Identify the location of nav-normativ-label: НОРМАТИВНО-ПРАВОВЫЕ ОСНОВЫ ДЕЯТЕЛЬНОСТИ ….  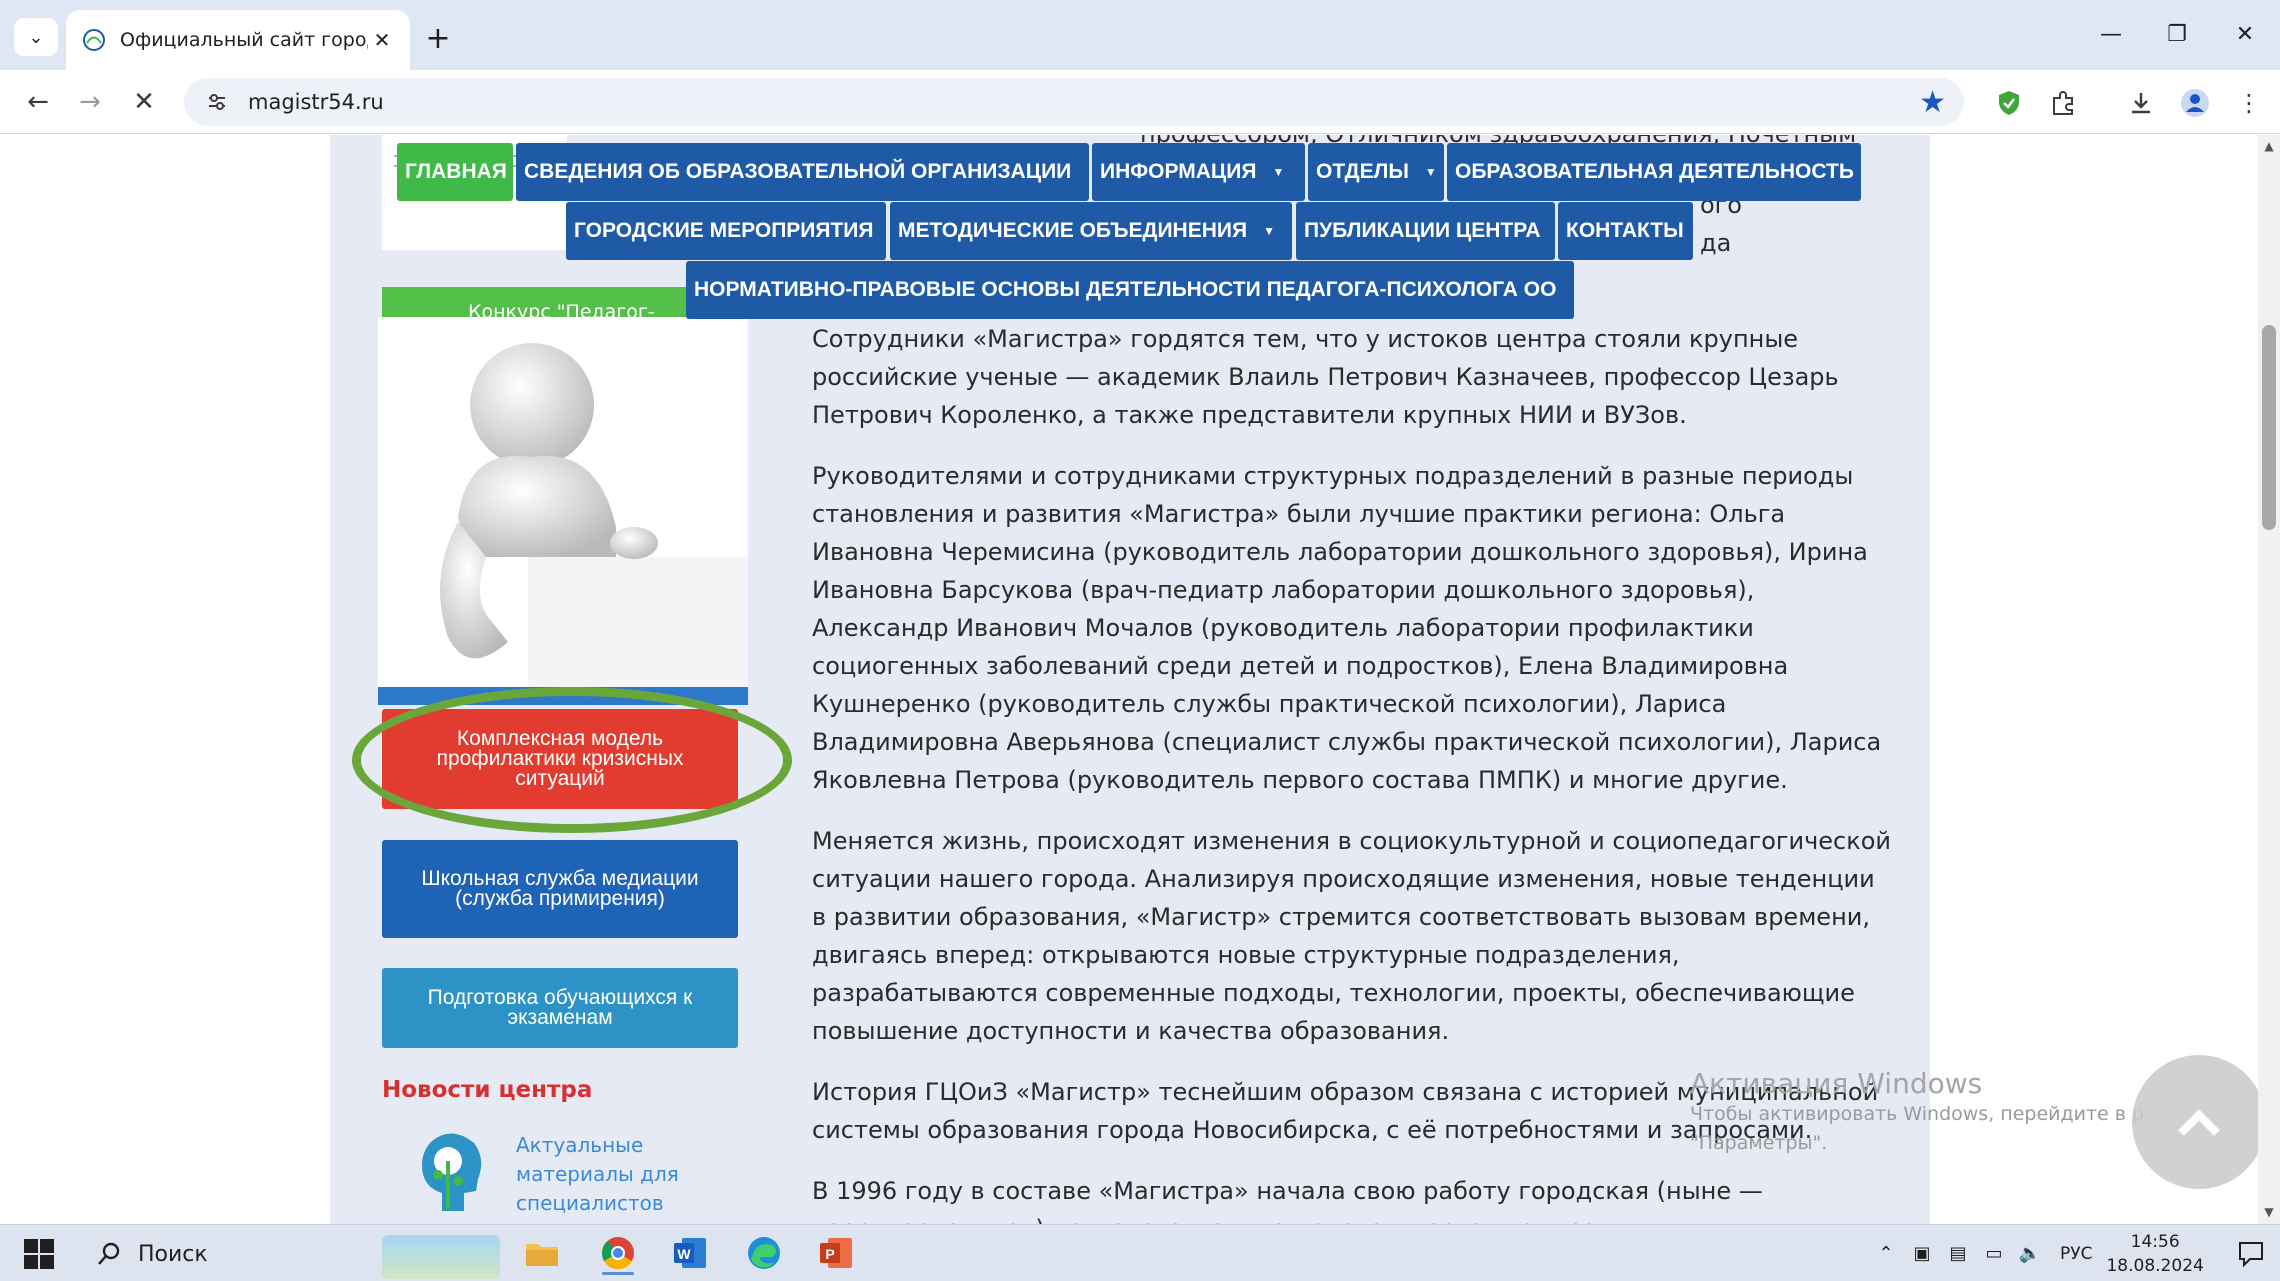
(1125, 289).